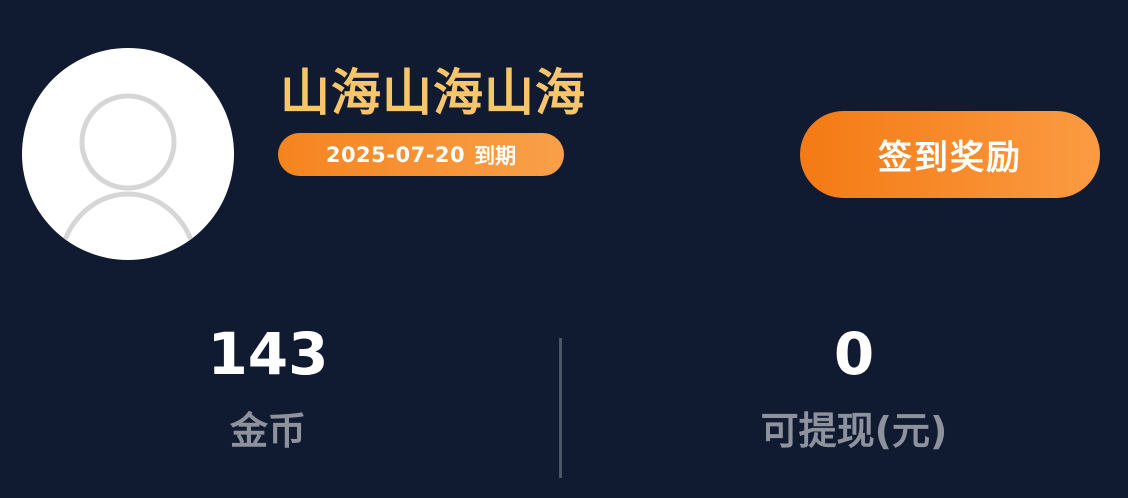  I want to click on checkin-reward-button: 签到奖励, so click(950, 154).